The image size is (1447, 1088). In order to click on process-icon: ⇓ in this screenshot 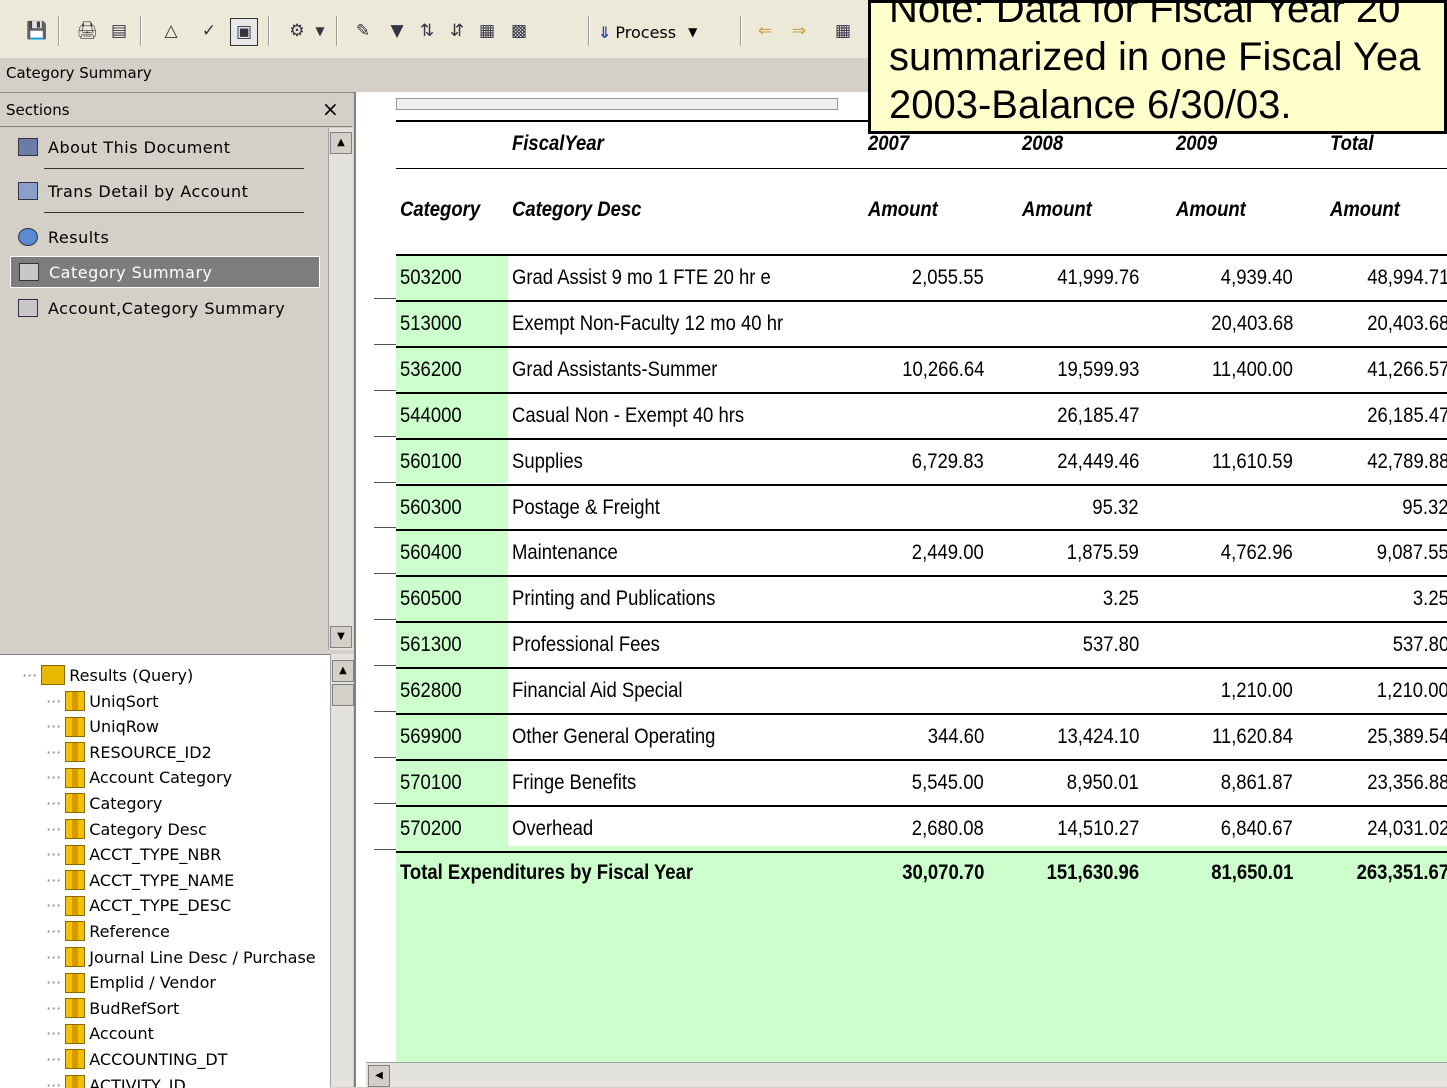, I will do `click(604, 32)`.